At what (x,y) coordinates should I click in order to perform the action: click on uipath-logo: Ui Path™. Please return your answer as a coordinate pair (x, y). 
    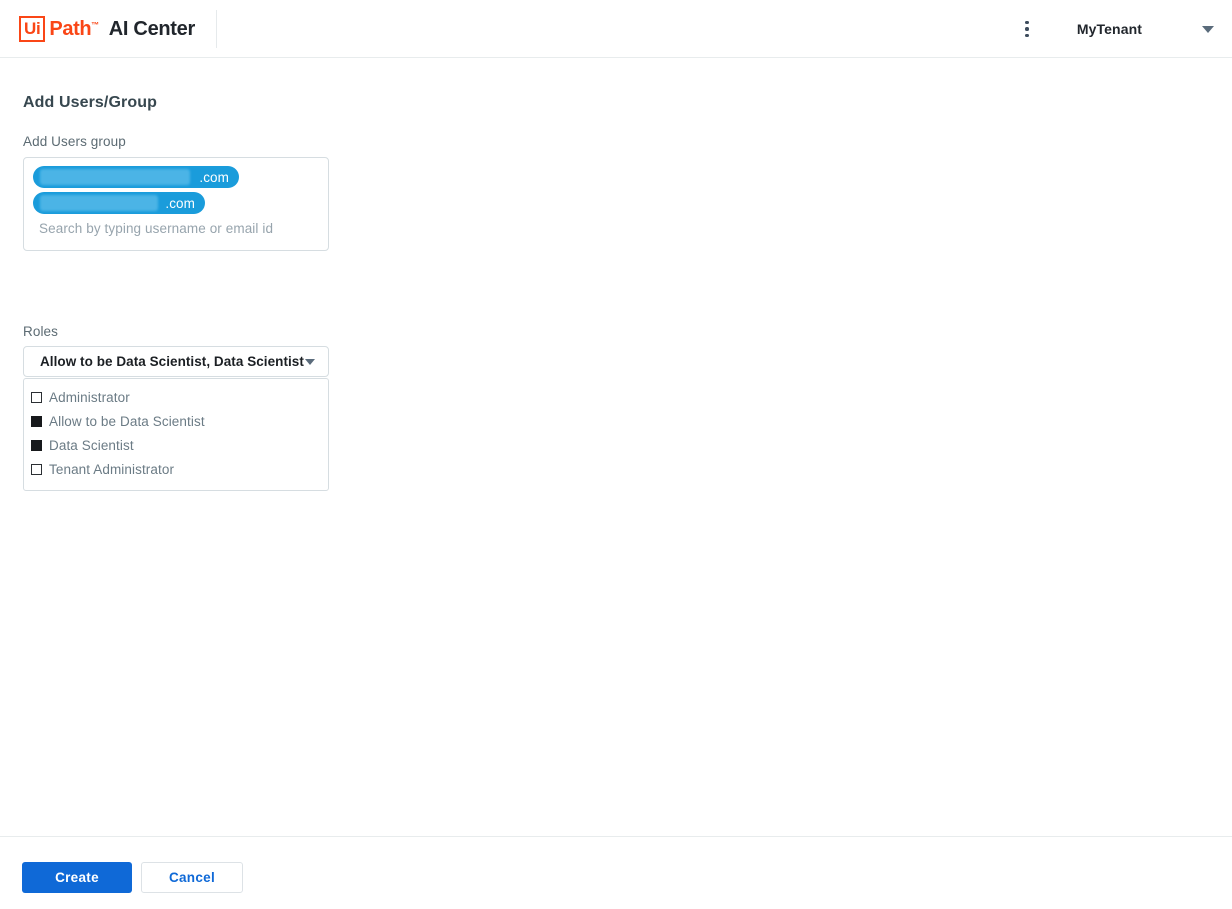
    Looking at the image, I should click on (59, 28).